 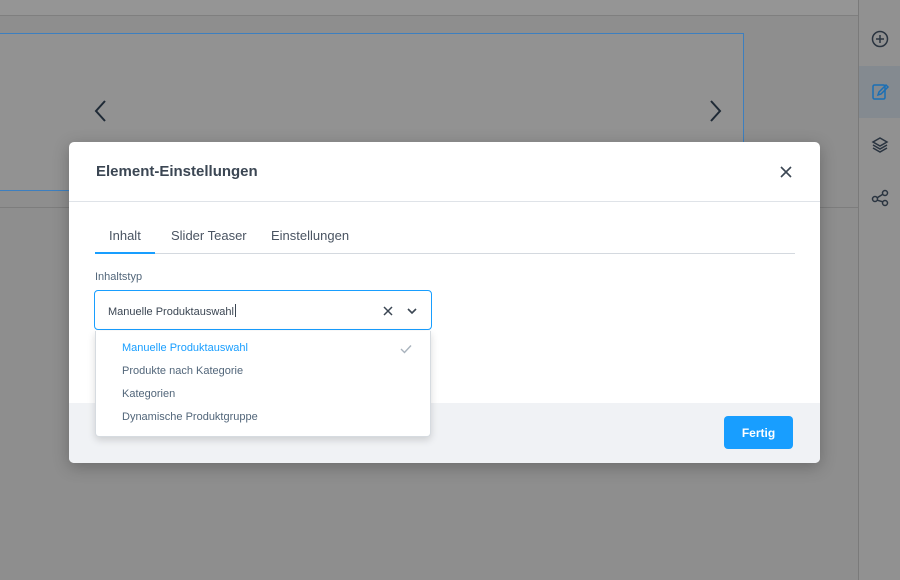 What do you see at coordinates (101, 111) in the screenshot?
I see `slider-prev-icon` at bounding box center [101, 111].